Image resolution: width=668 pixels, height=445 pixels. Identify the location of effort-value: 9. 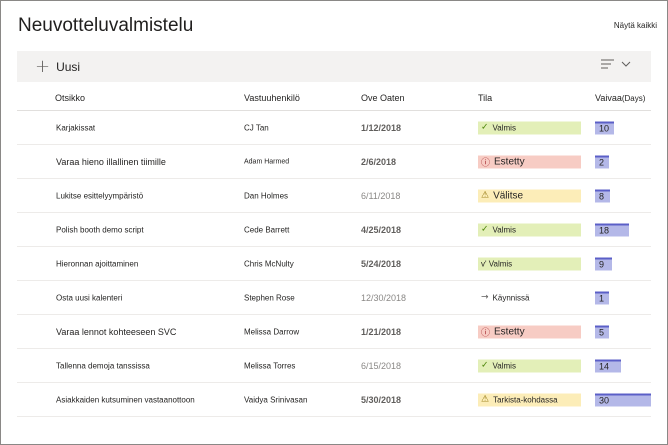
(602, 264).